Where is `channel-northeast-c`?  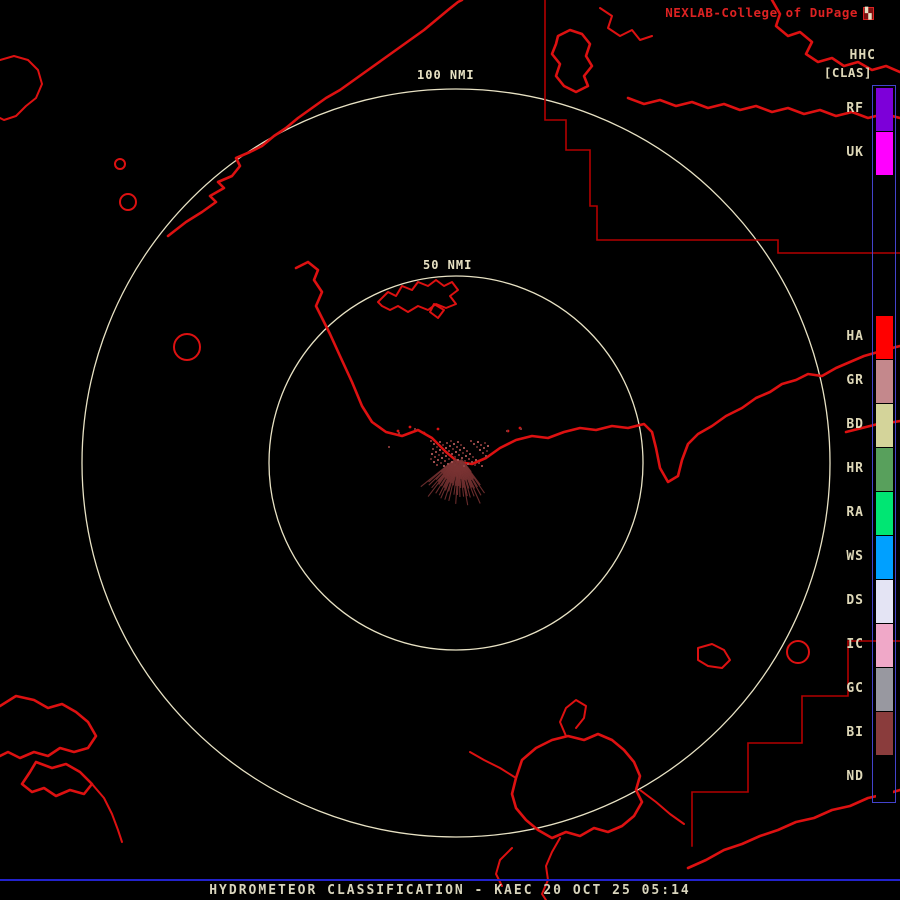
channel-northeast-c is located at coordinates (835, 37).